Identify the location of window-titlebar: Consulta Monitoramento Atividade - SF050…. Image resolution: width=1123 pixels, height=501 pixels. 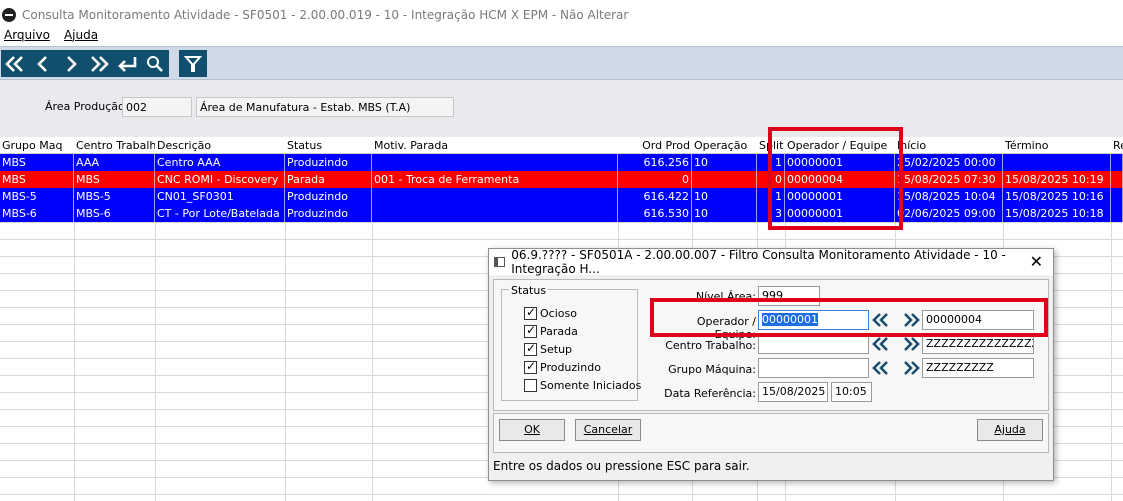
(561, 15).